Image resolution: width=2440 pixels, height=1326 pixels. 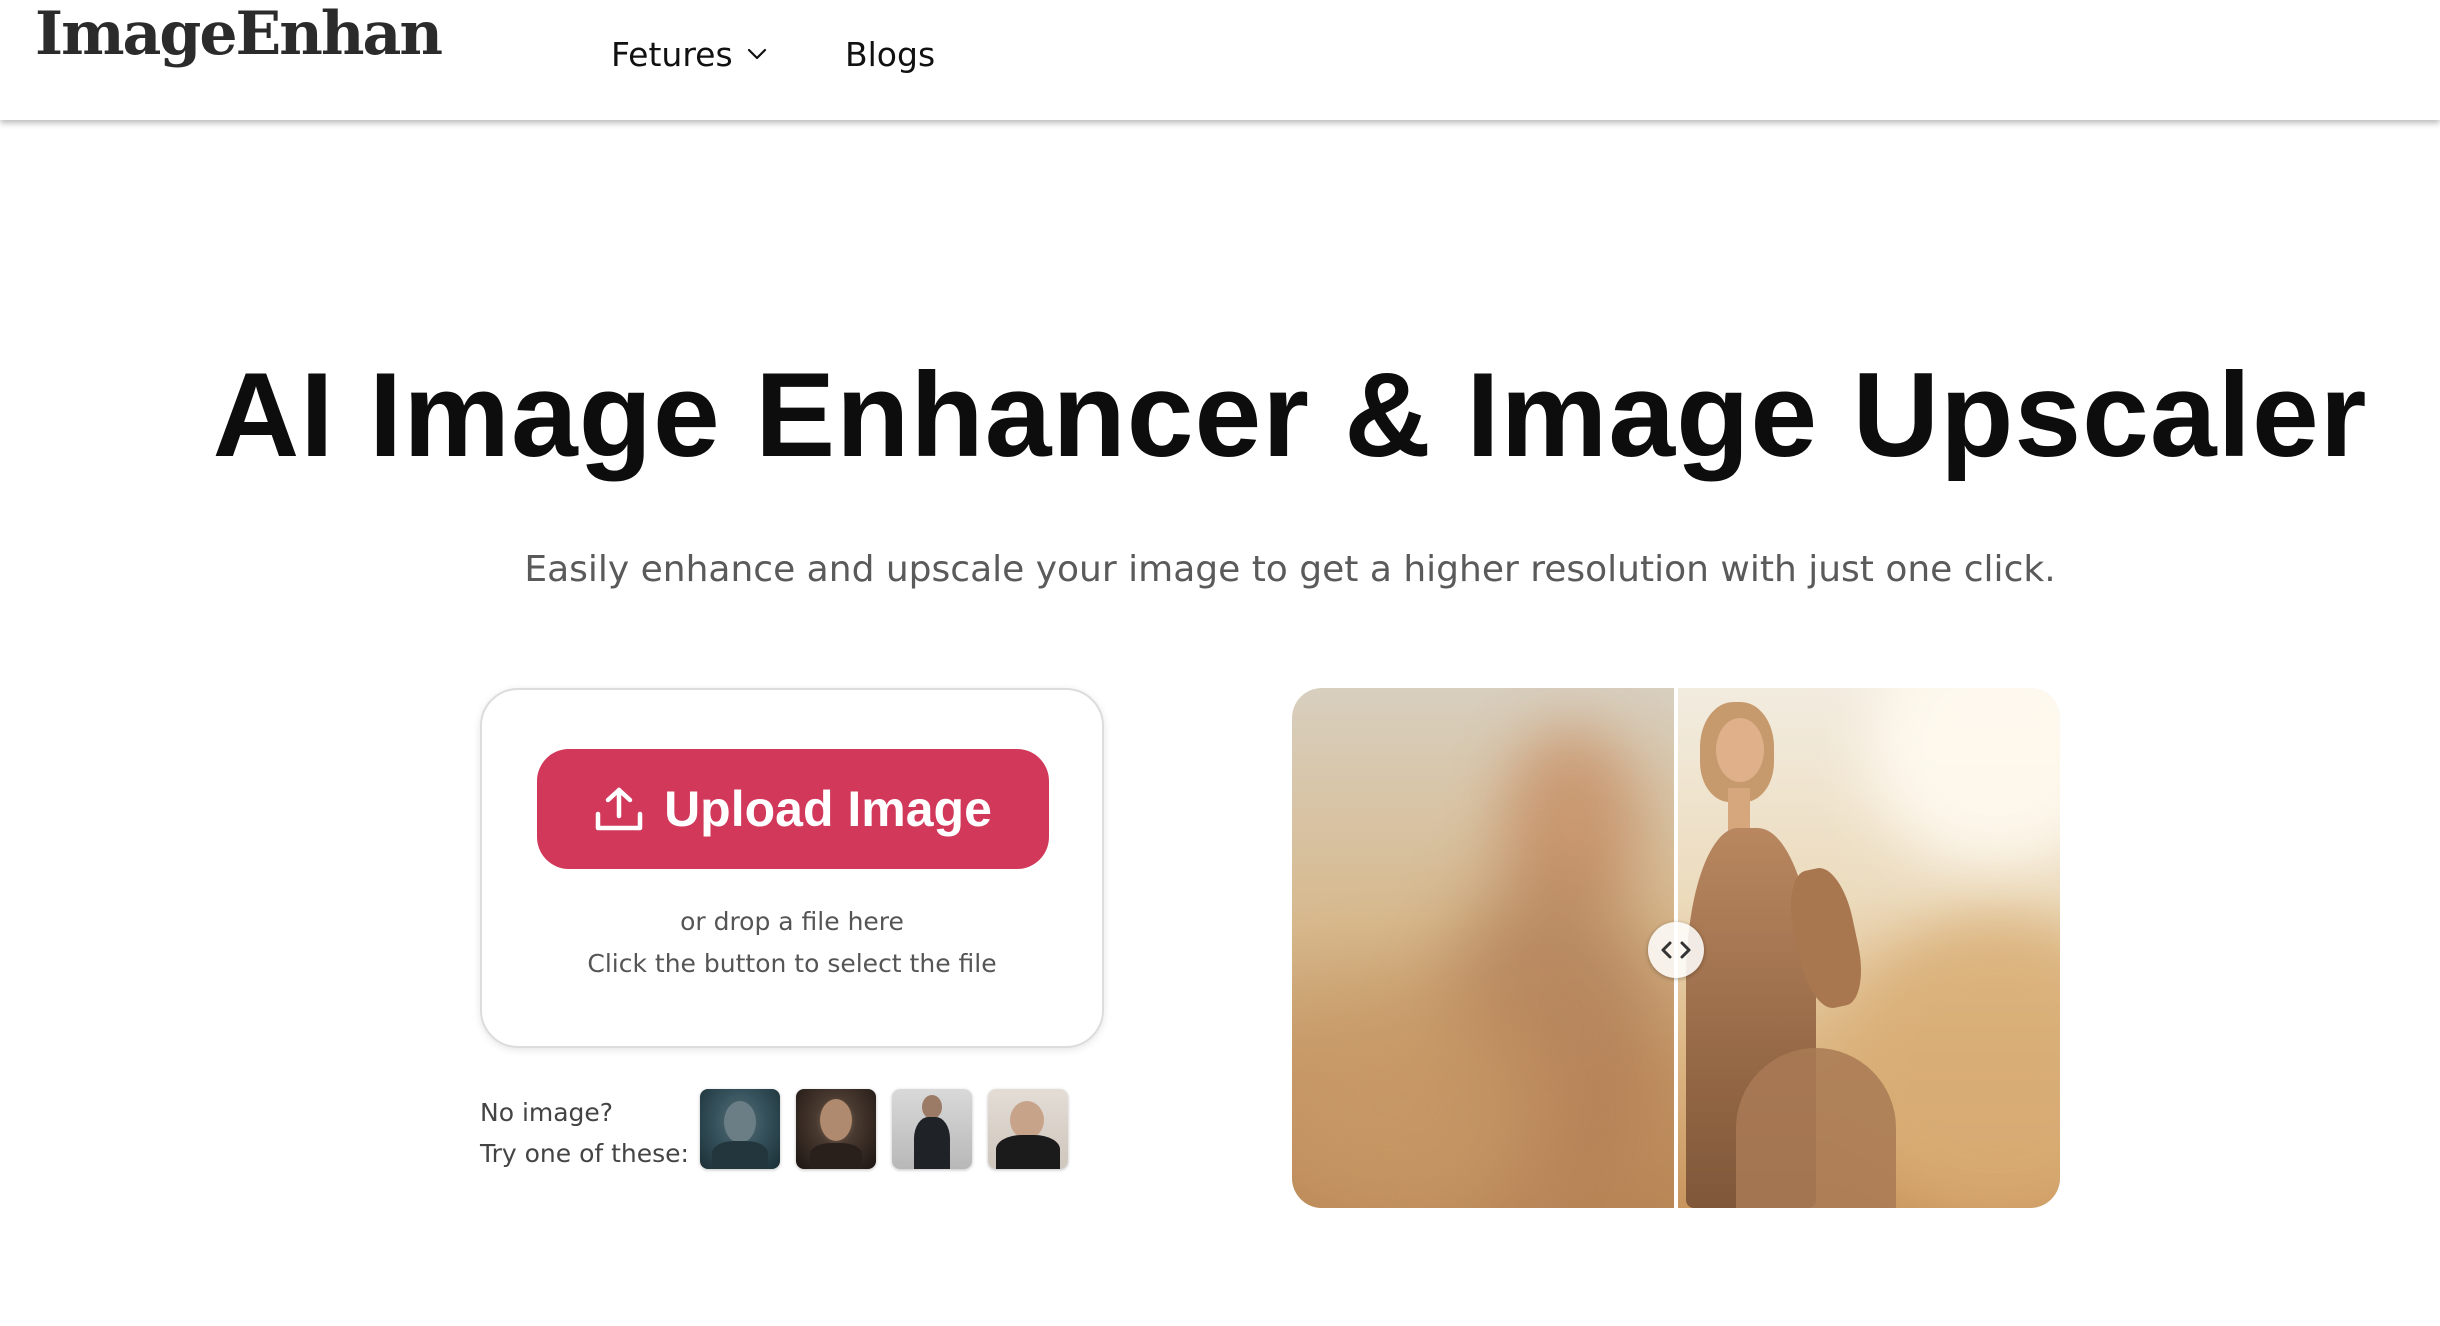 I want to click on upload-image-button: Upload Image, so click(x=793, y=809).